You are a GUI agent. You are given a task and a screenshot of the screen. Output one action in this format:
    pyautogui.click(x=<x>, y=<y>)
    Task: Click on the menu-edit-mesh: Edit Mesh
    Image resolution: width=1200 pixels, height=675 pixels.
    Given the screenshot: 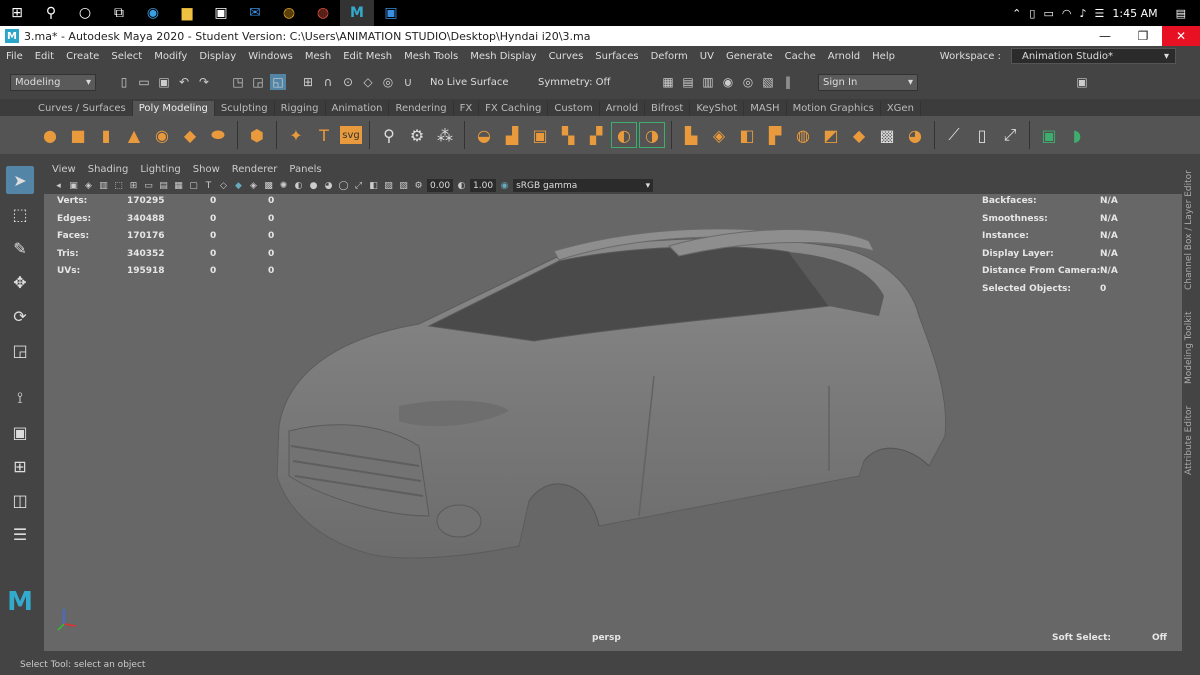 What is the action you would take?
    pyautogui.click(x=367, y=56)
    